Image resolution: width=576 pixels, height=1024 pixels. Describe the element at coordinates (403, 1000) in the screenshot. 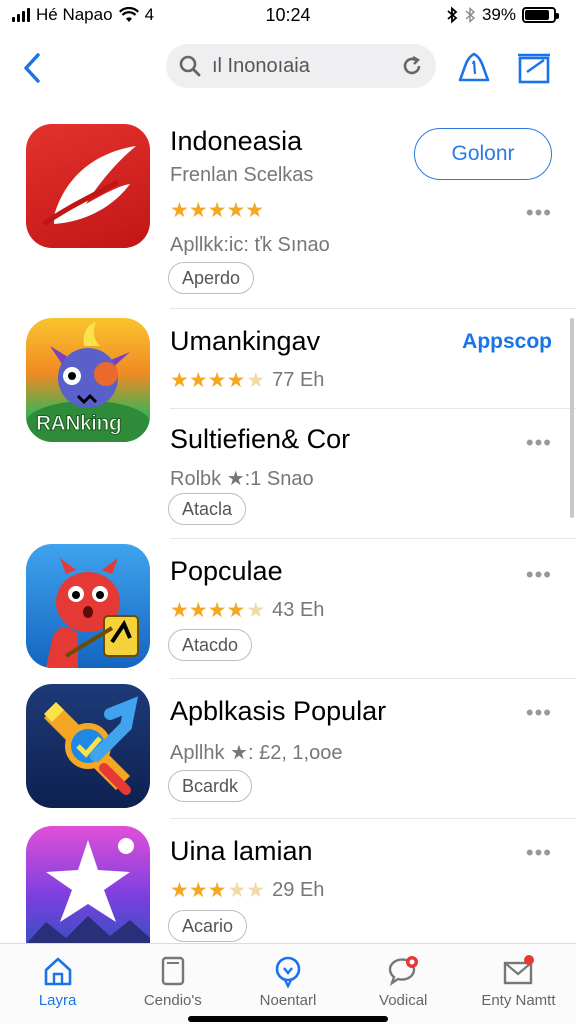

I see `tab-label: Vodical` at that location.